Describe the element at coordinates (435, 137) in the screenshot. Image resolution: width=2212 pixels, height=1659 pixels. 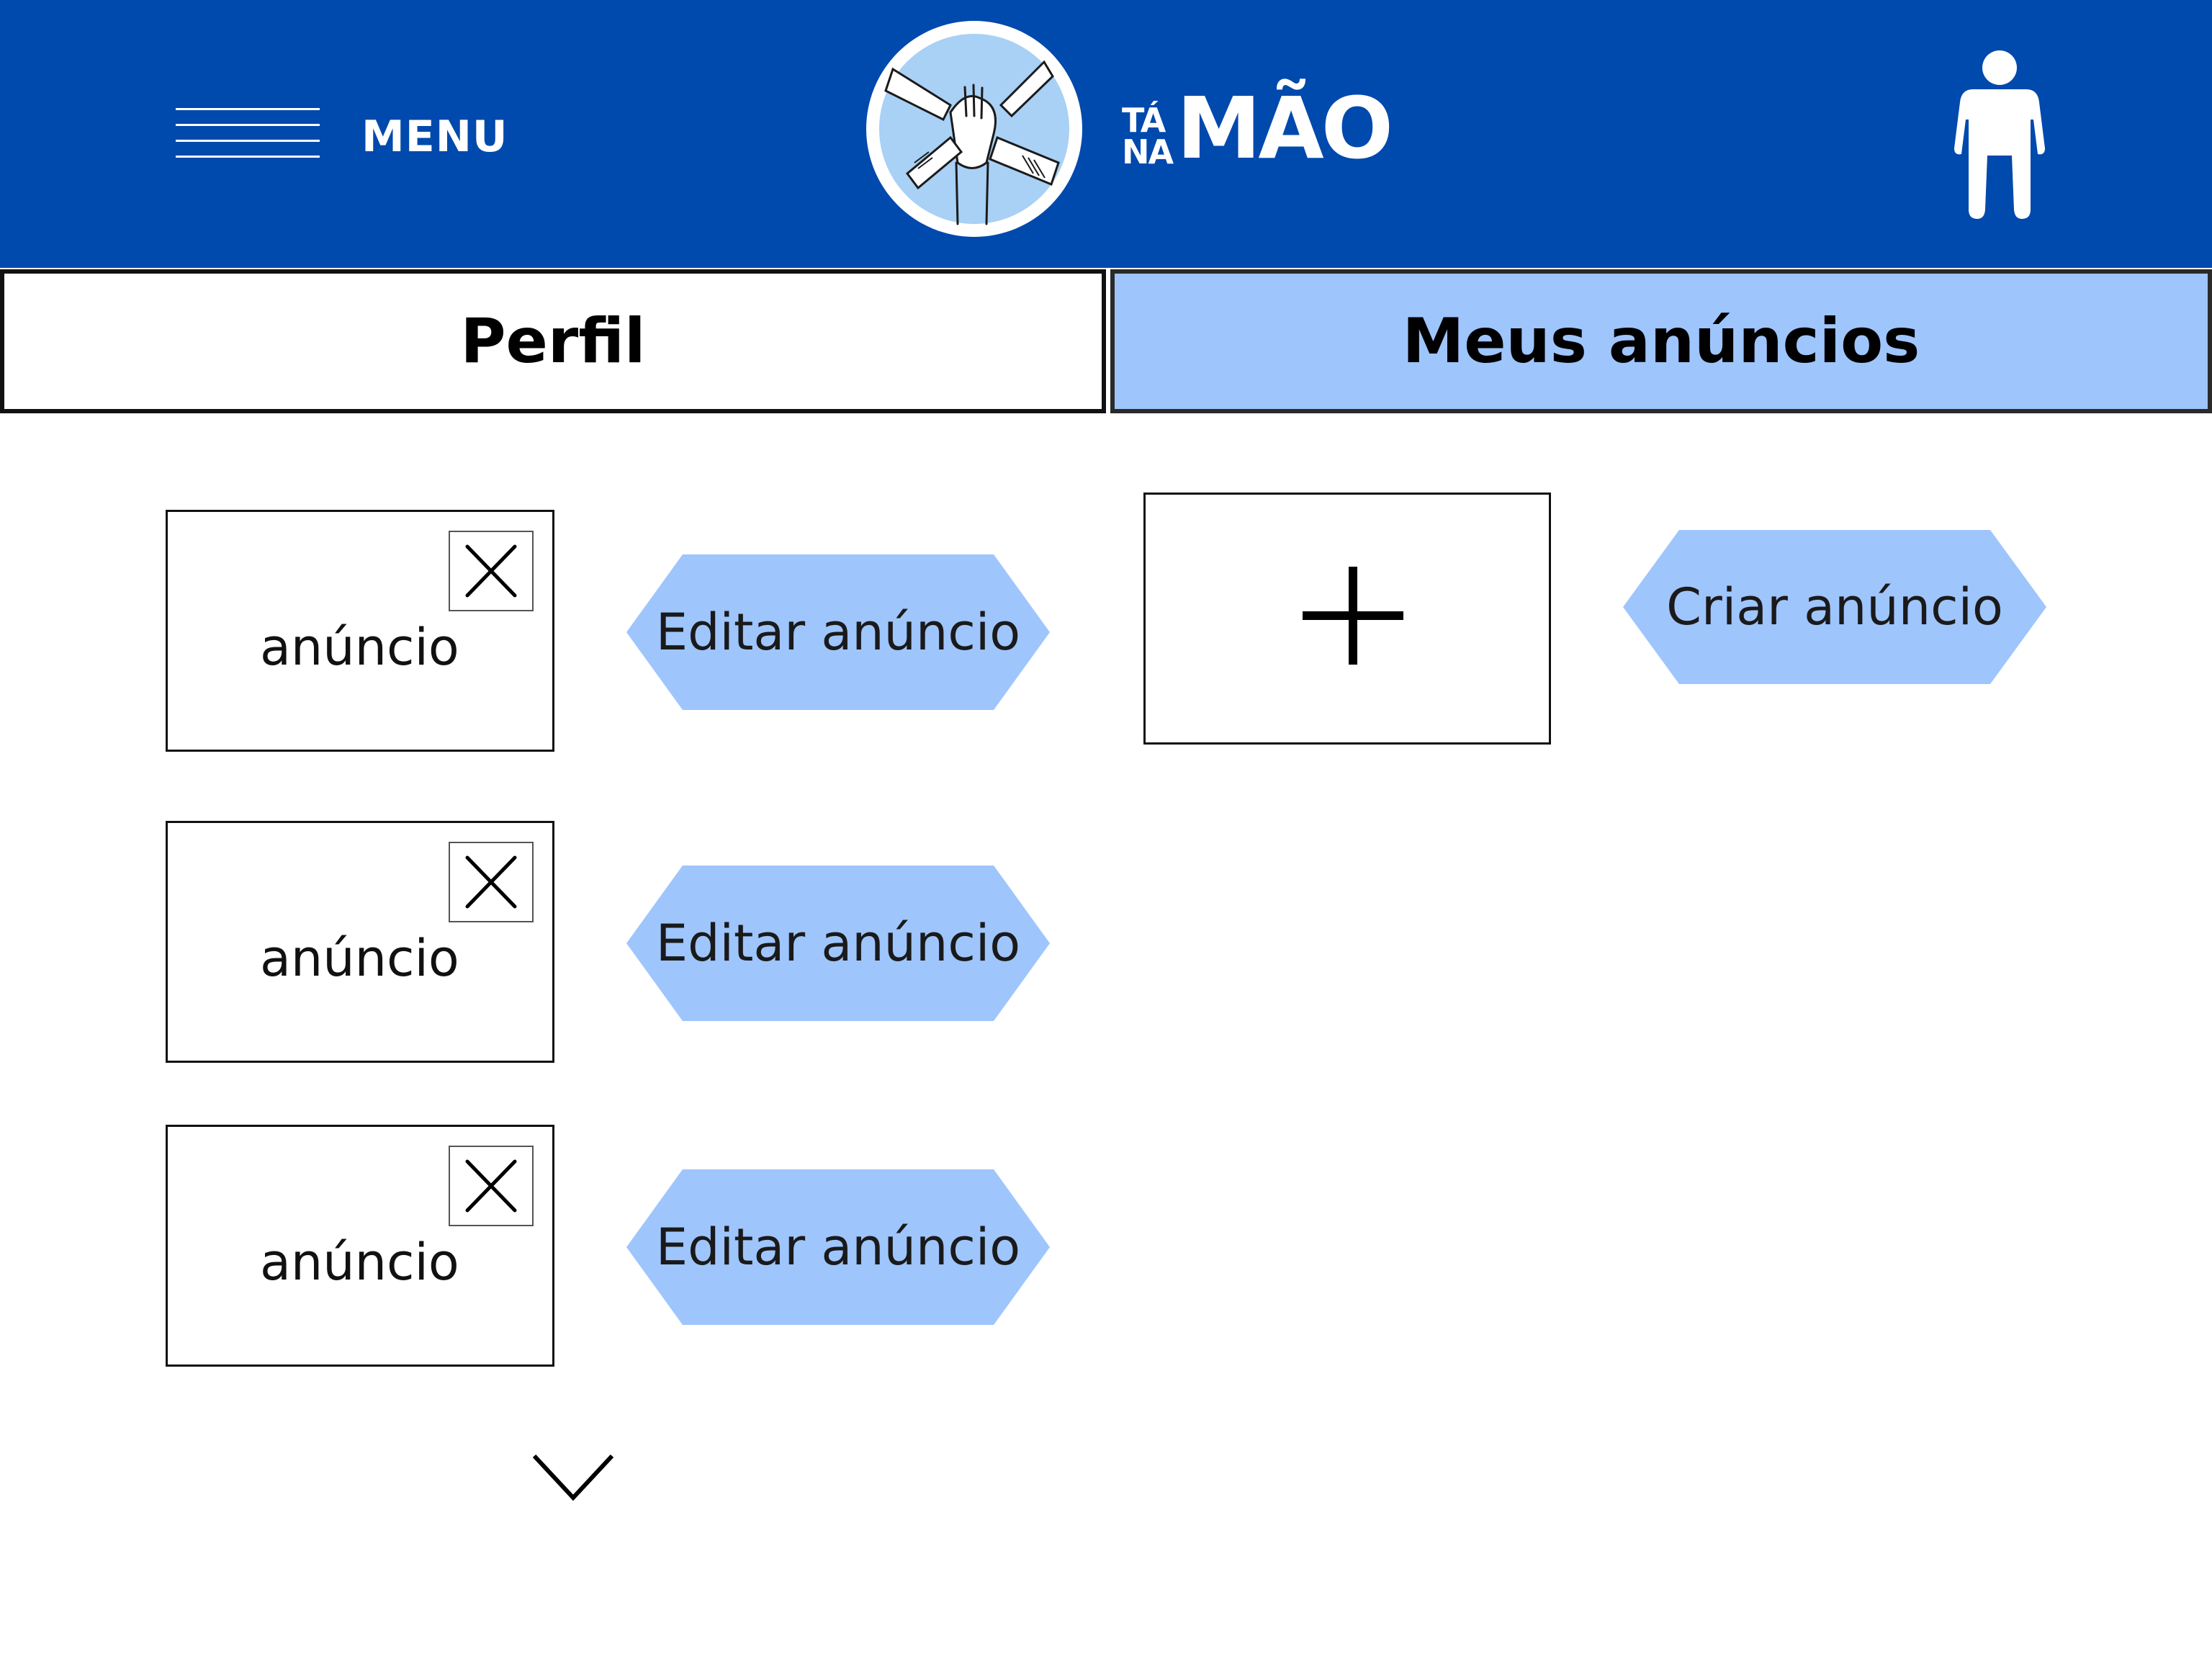
I see `menu-label: MENU` at that location.